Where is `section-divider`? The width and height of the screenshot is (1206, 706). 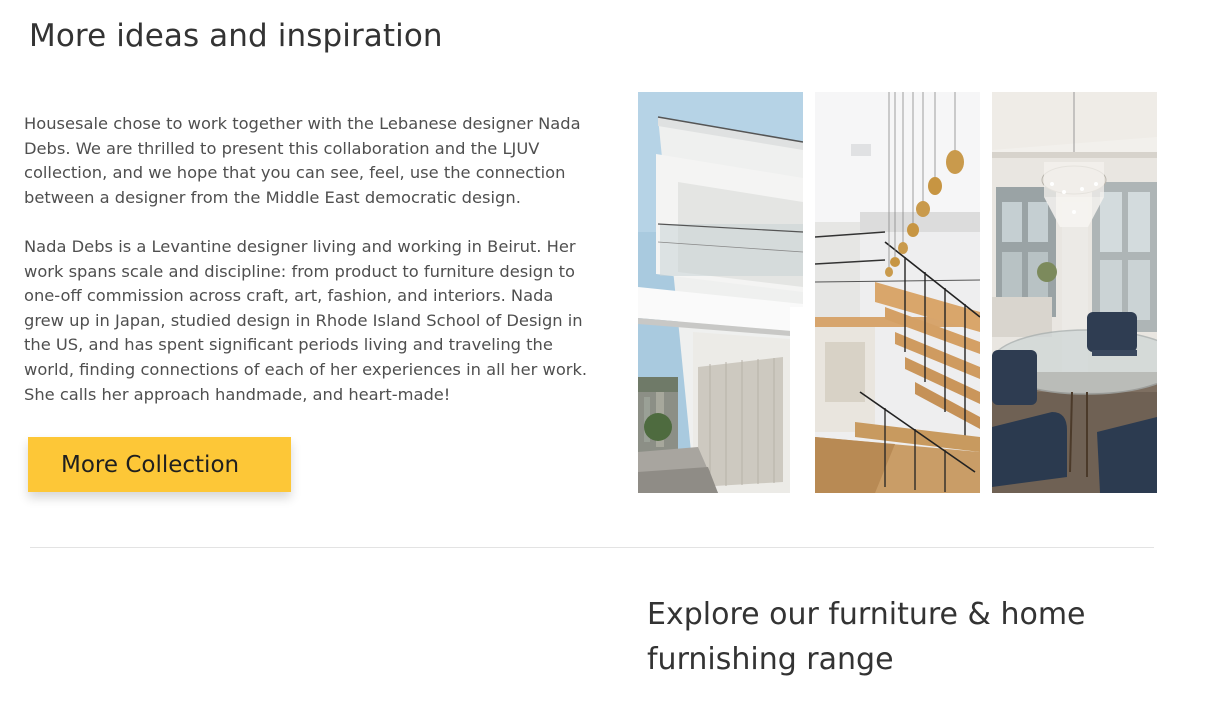 section-divider is located at coordinates (592, 547).